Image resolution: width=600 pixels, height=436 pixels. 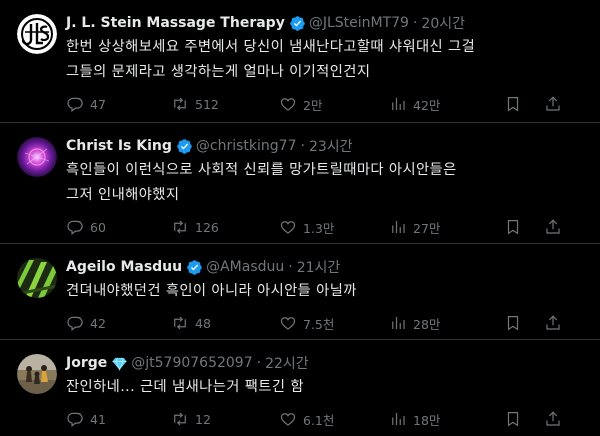 I want to click on tweet-time: 23시간, so click(x=331, y=146).